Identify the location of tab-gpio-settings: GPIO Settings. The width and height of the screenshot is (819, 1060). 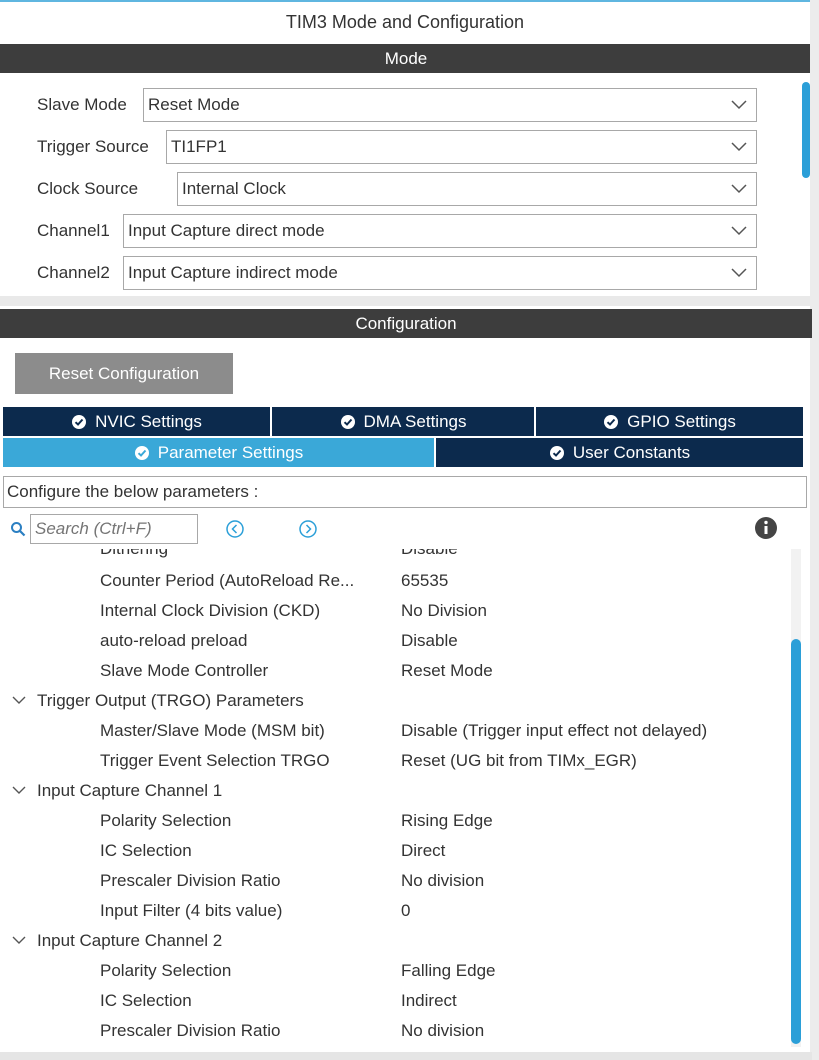
(669, 421).